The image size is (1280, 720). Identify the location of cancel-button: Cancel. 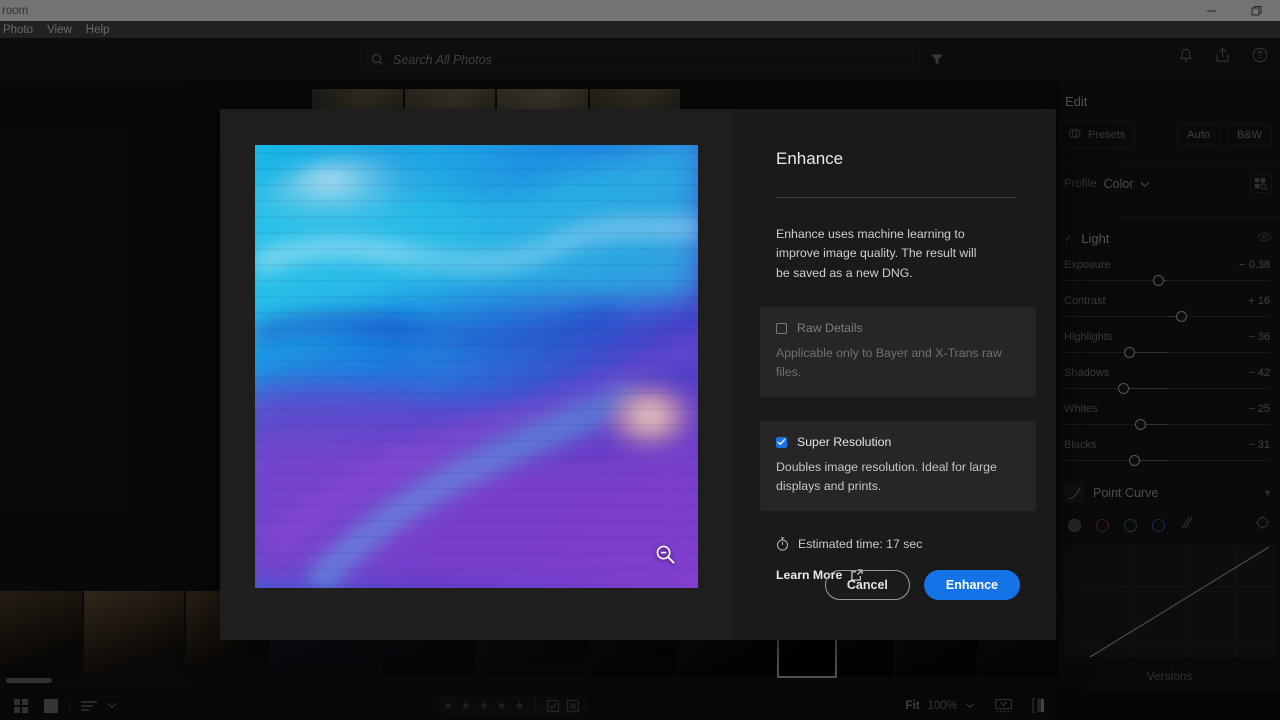
(867, 585).